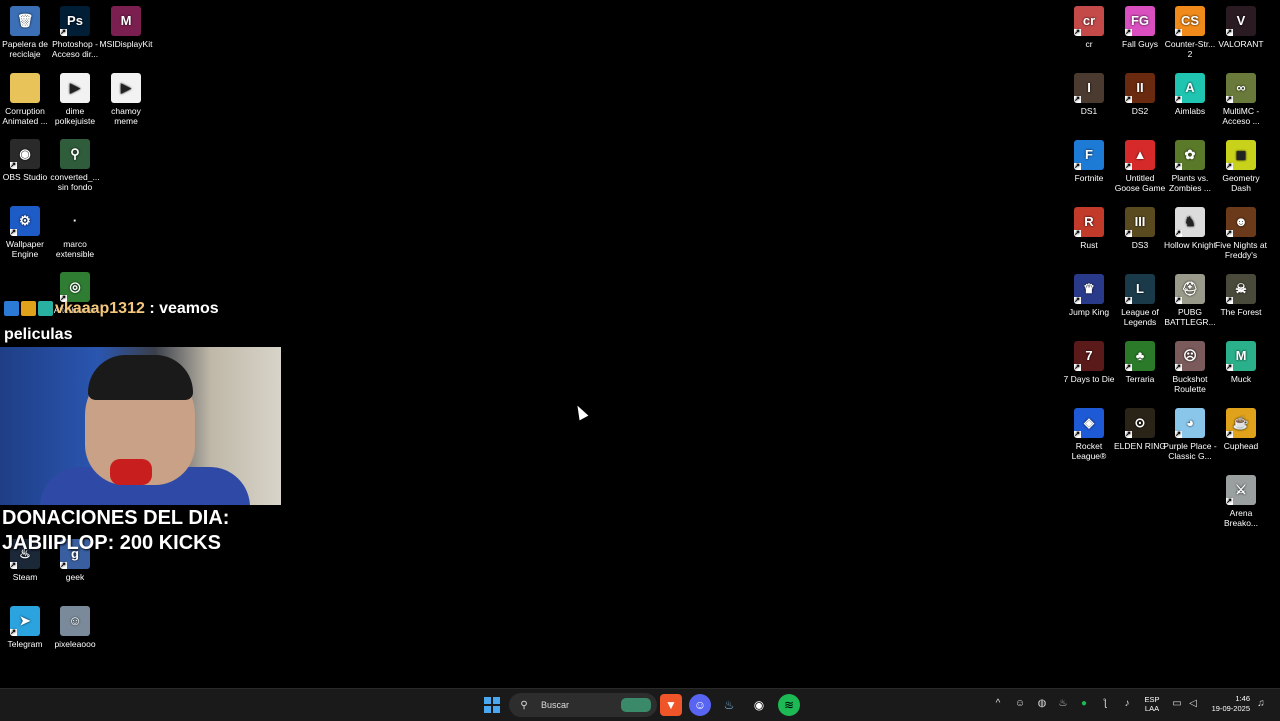  Describe the element at coordinates (25, 644) in the screenshot. I see `desktop-icon-label: Telegram` at that location.